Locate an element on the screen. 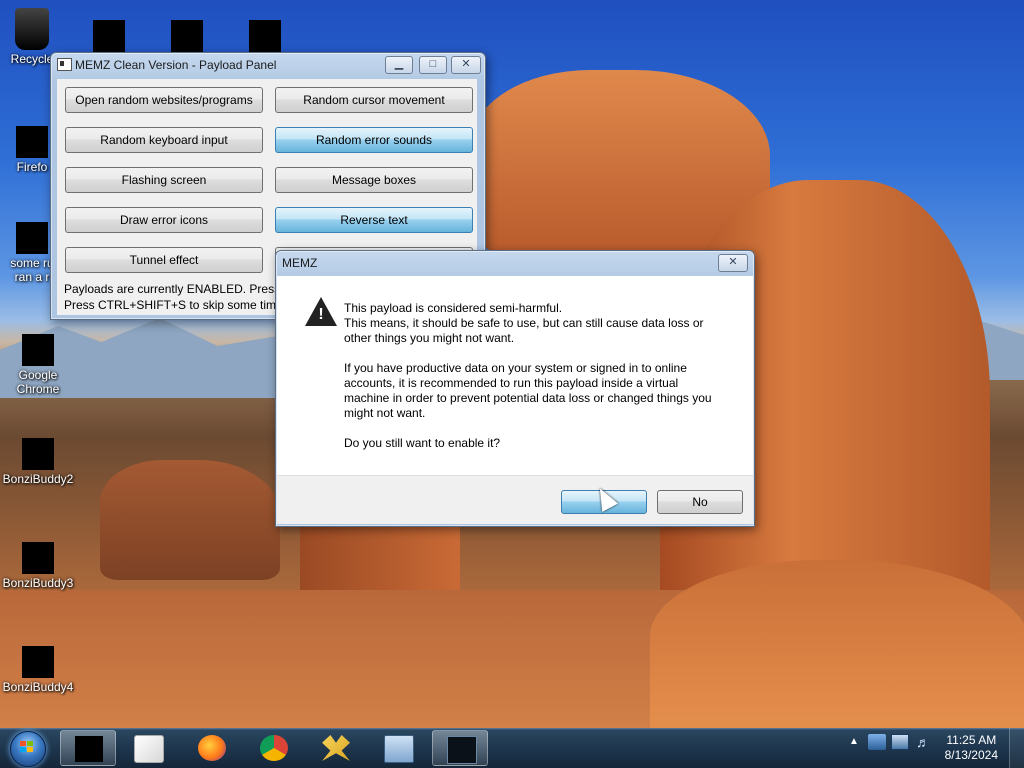  program-icon is located at coordinates (32, 238).